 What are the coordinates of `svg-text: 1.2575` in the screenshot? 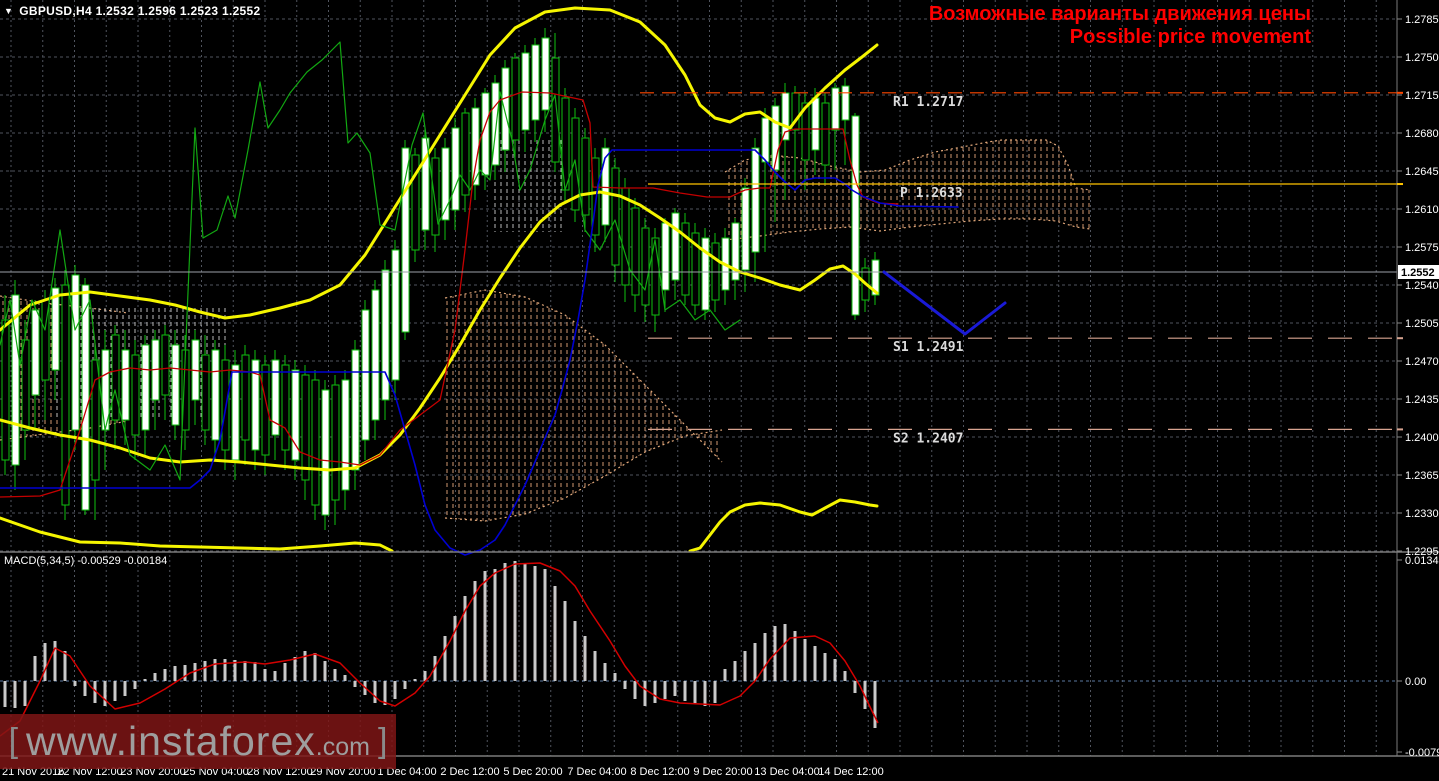 It's located at (1422, 248).